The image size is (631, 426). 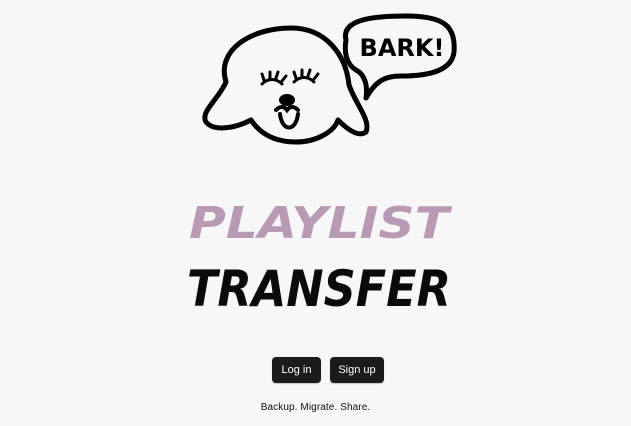 I want to click on speech-bubble-text: BARK!, so click(x=402, y=48).